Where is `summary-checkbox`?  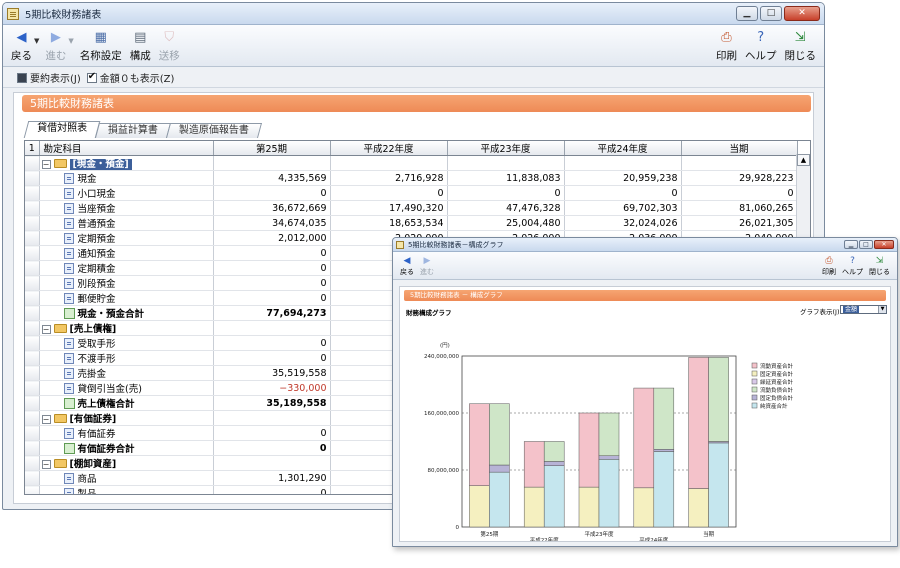 summary-checkbox is located at coordinates (22, 77).